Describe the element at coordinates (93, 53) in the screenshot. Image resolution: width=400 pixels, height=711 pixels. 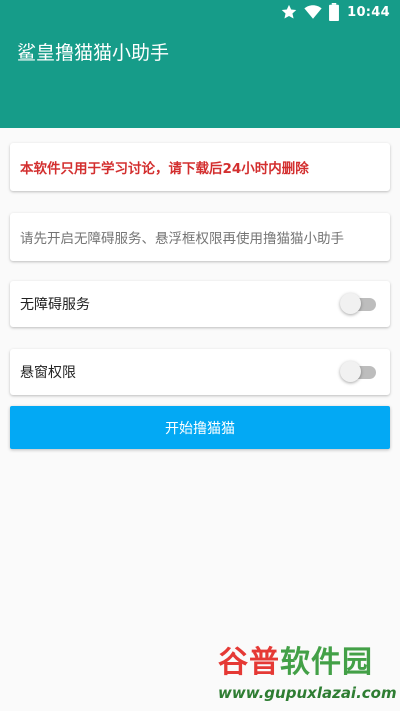
I see `app-title: 鲨皇撸猫猫小助手` at that location.